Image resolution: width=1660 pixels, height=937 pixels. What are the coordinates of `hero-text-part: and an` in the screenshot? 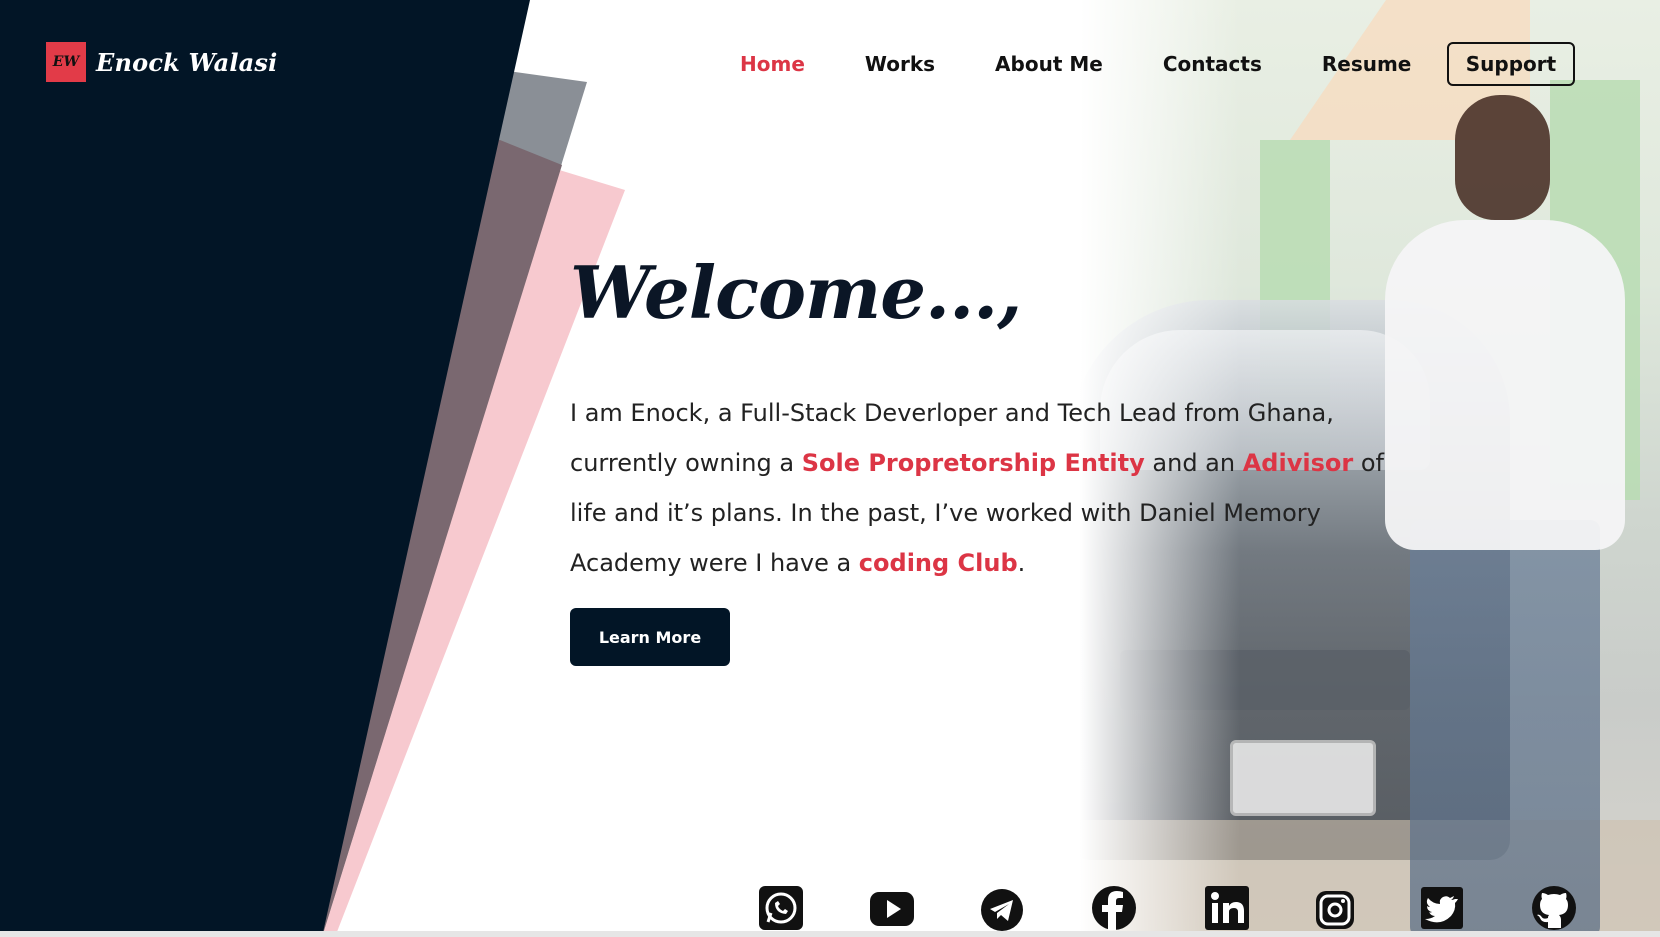 It's located at (1193, 463).